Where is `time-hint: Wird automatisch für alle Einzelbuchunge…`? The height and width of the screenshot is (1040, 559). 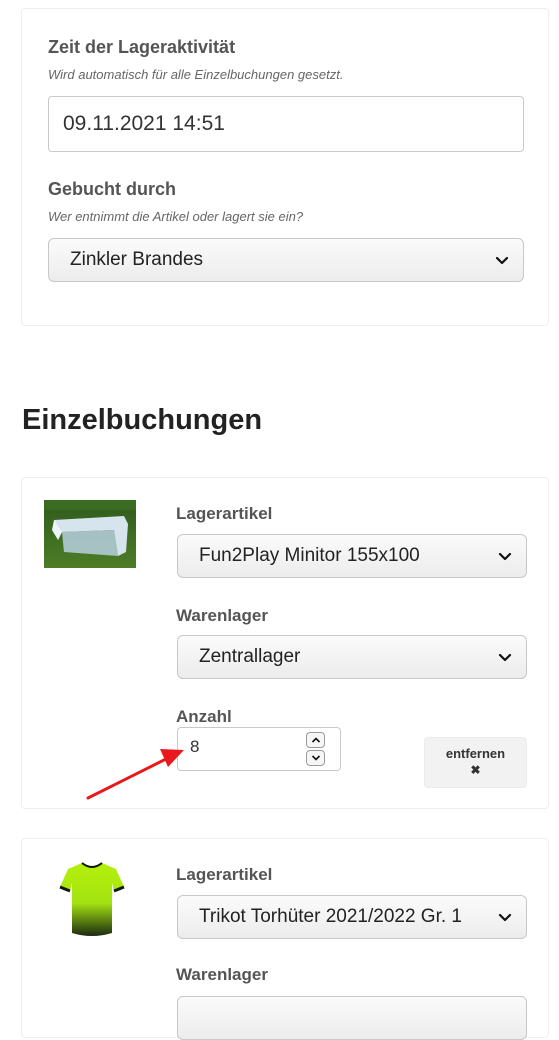
time-hint: Wird automatisch für alle Einzelbuchunge… is located at coordinates (196, 74).